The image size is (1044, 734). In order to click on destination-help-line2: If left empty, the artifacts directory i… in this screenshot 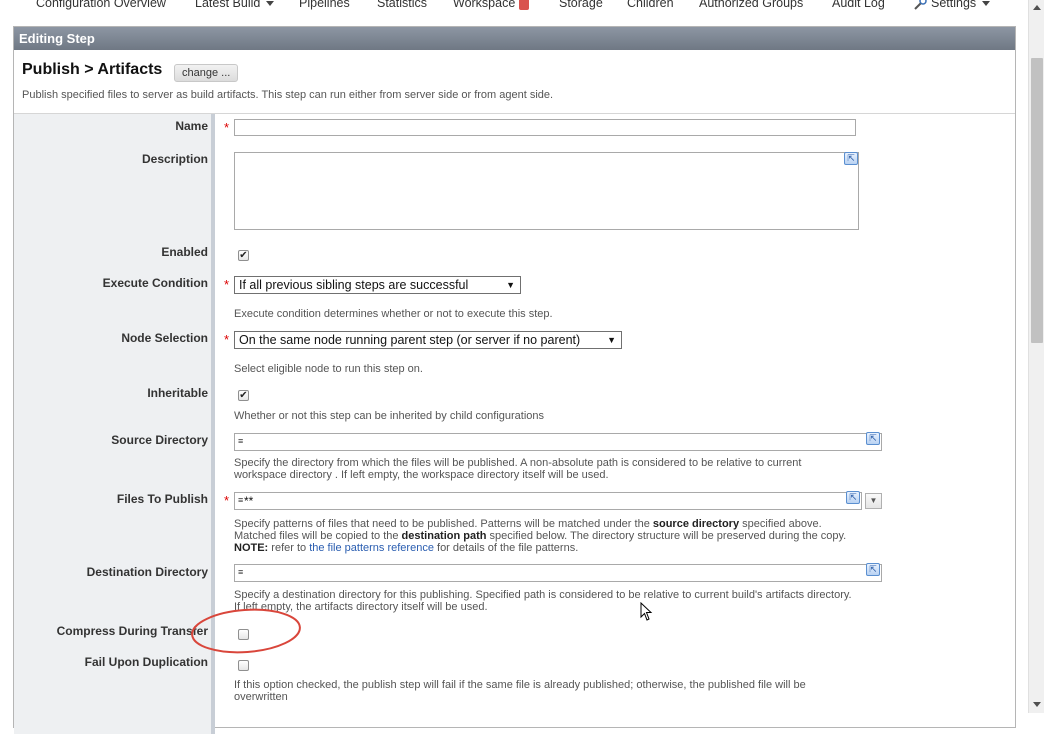, I will do `click(361, 607)`.